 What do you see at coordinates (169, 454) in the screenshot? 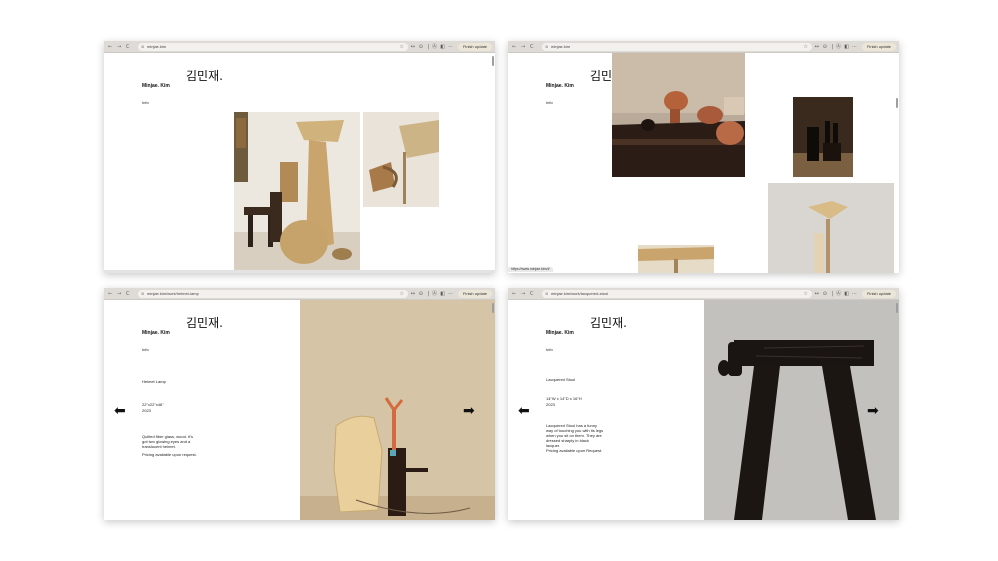
I see `work-pricing: Pricing available upon request.` at bounding box center [169, 454].